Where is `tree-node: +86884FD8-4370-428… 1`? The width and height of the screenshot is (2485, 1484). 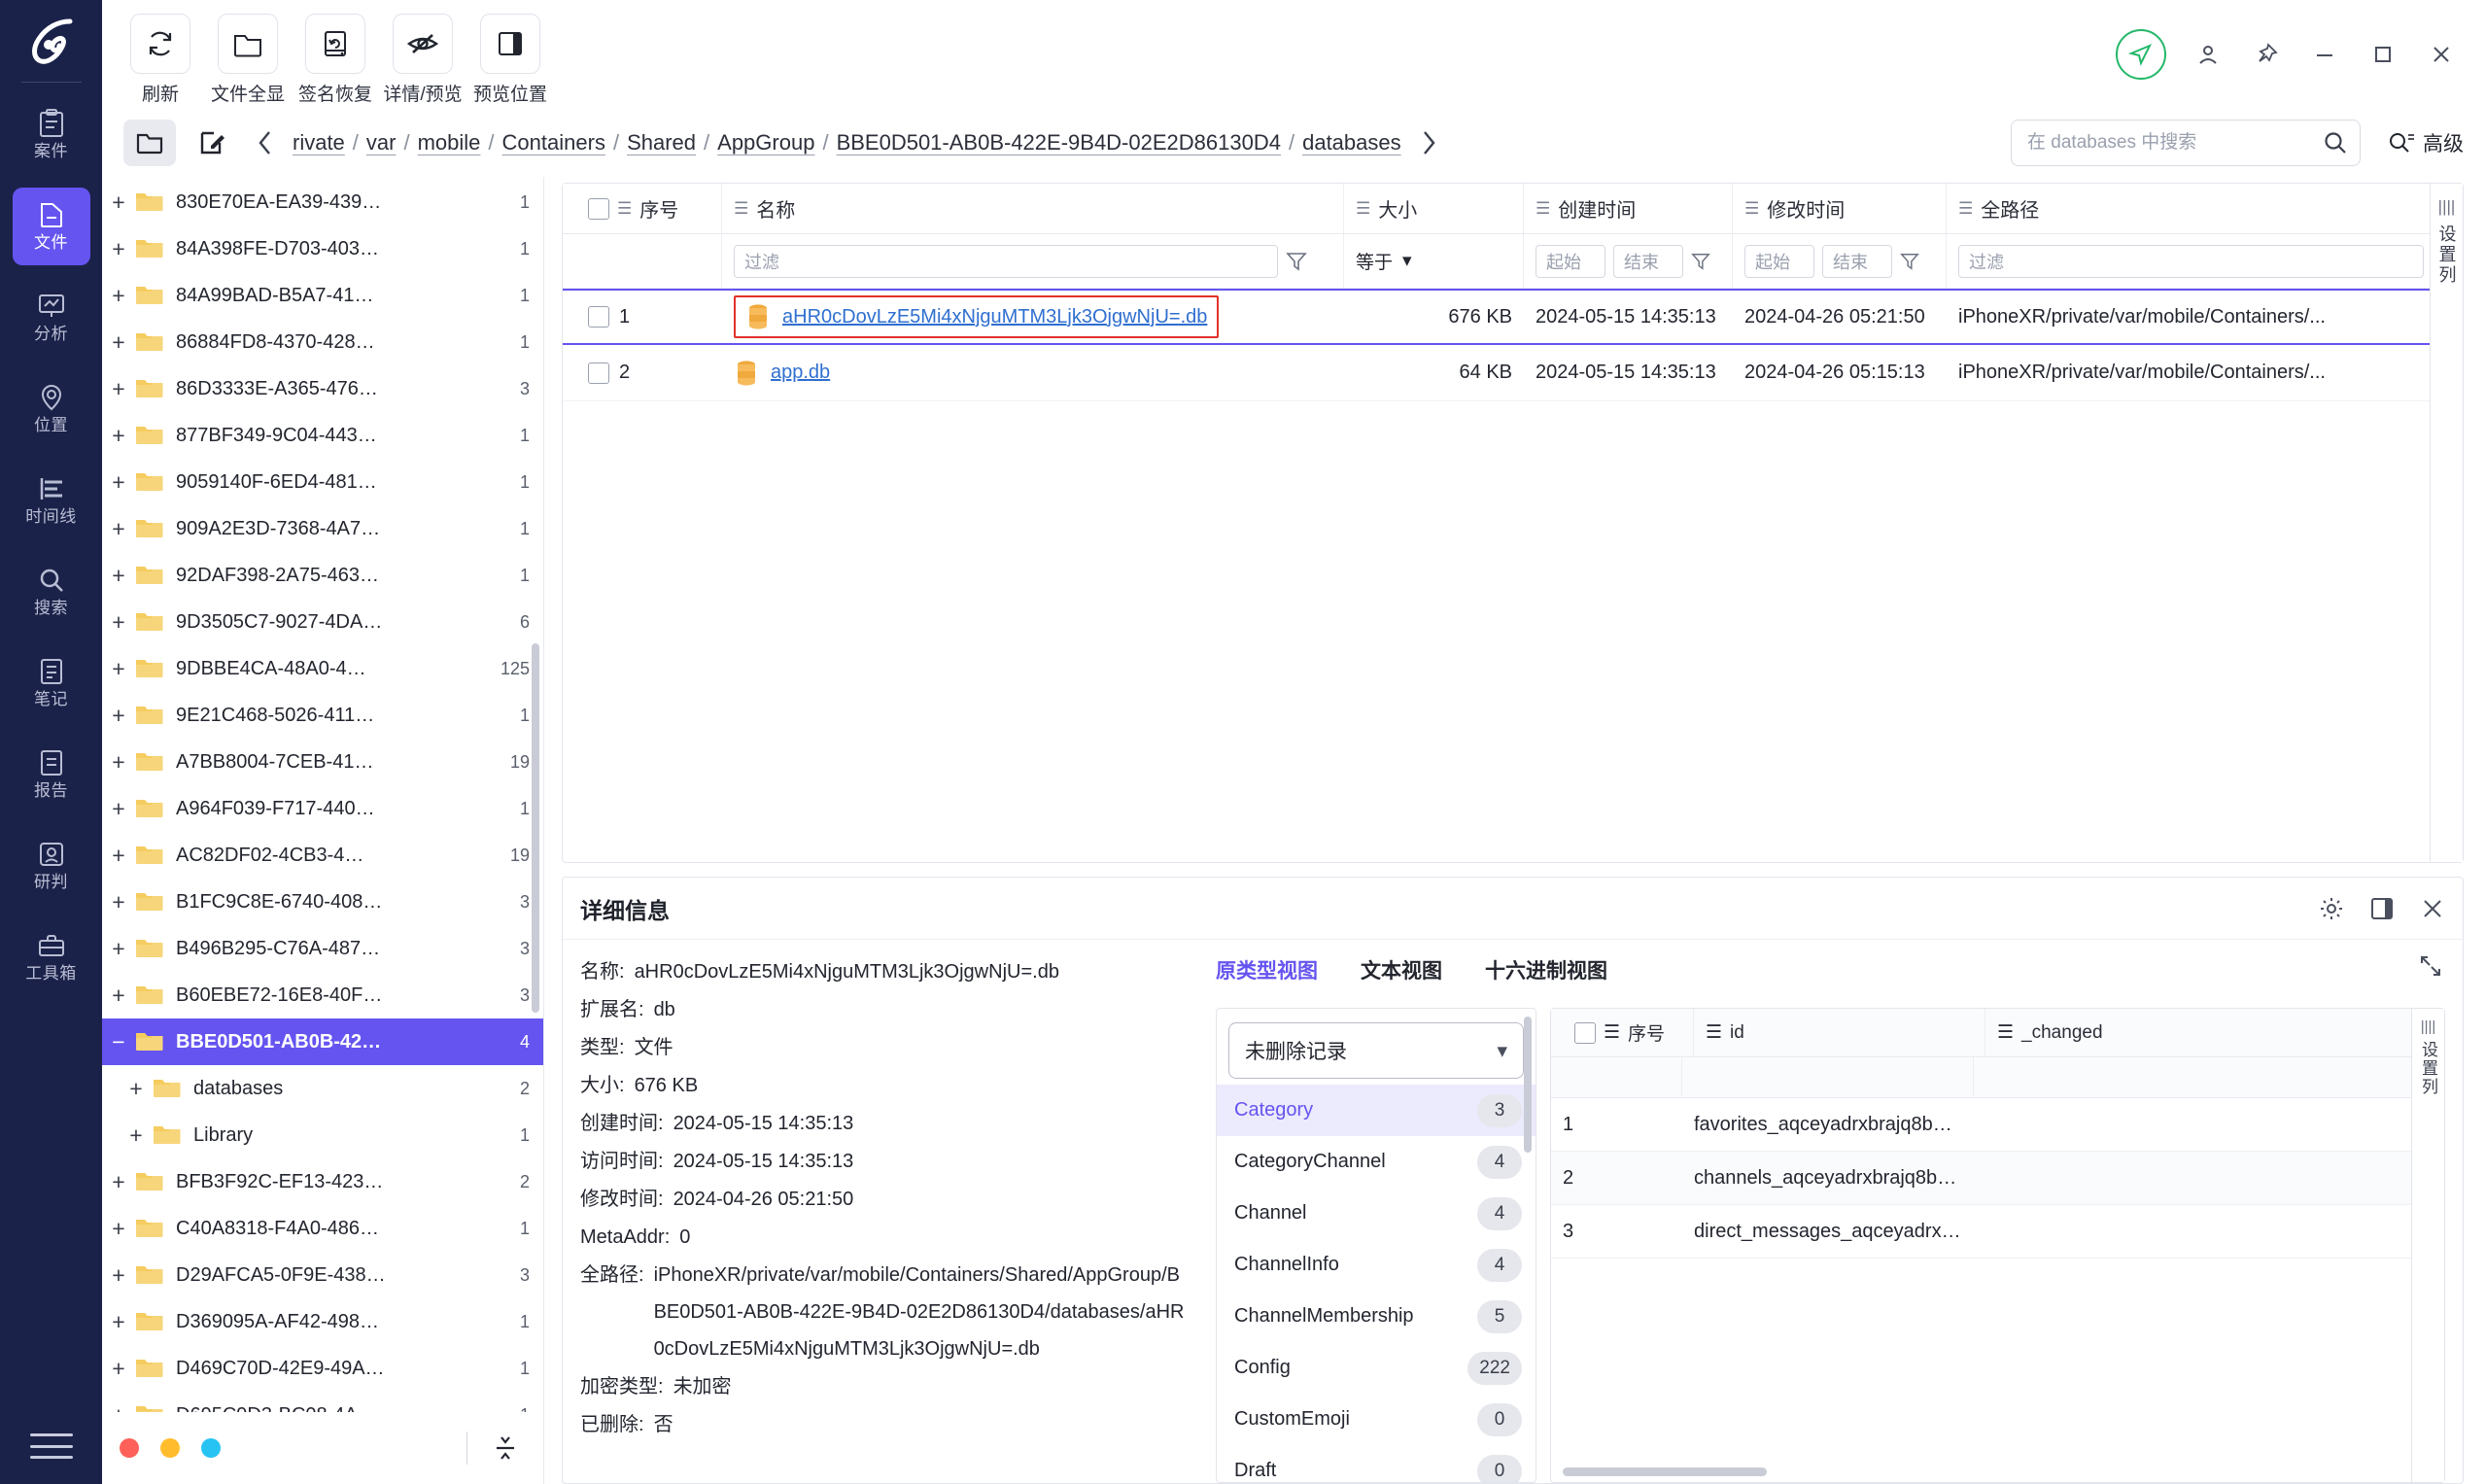 tree-node: +86884FD8-4370-428… 1 is located at coordinates (322, 342).